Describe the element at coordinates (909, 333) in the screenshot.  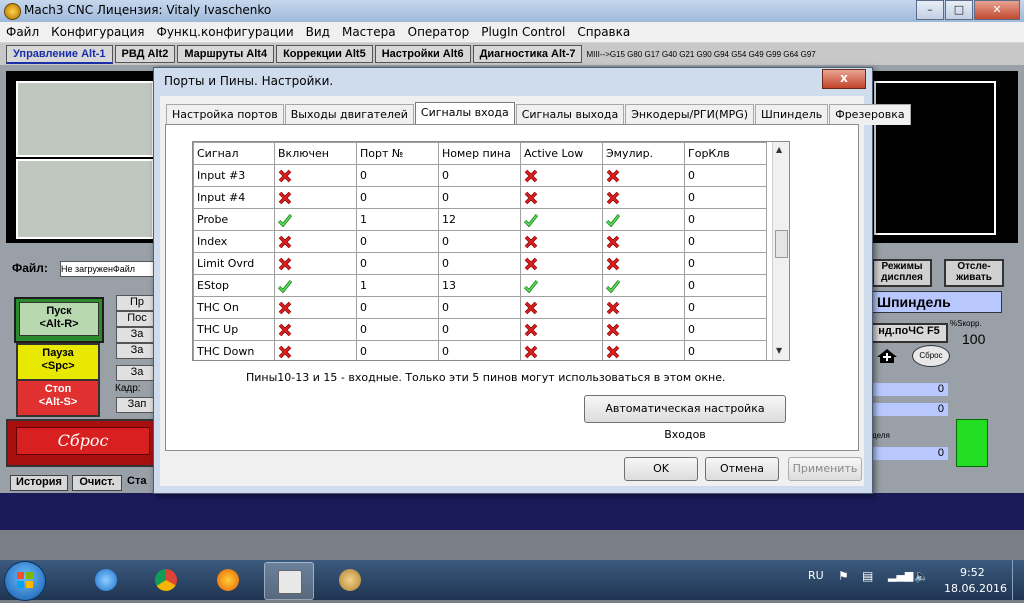
I see `spindle-cw-button: нд.поЧС F5` at that location.